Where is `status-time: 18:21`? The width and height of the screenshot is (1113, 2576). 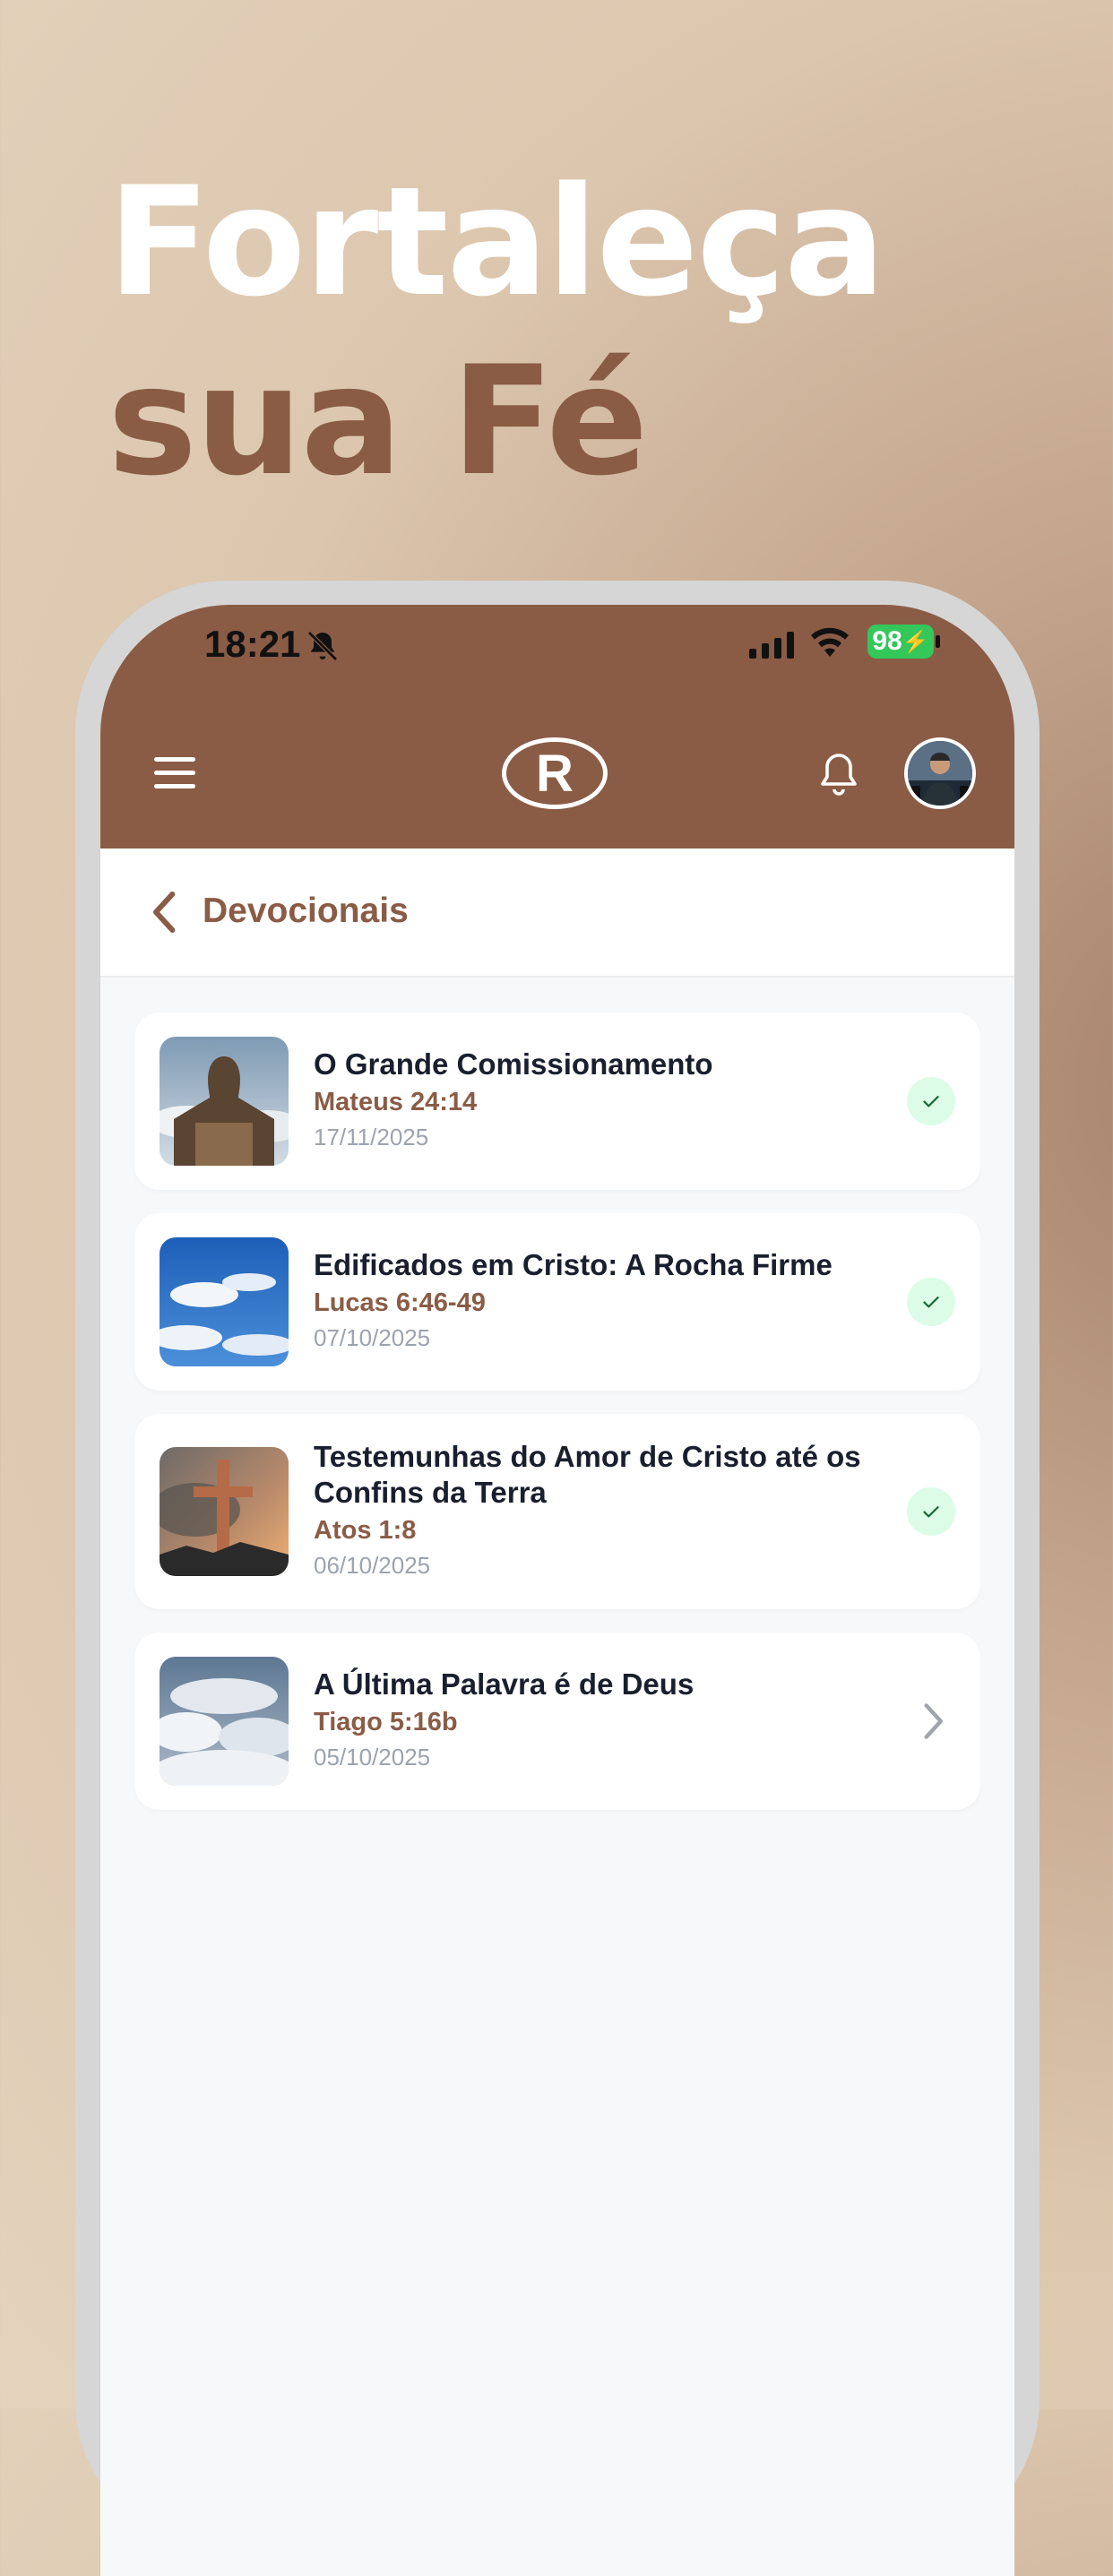 status-time: 18:21 is located at coordinates (252, 644).